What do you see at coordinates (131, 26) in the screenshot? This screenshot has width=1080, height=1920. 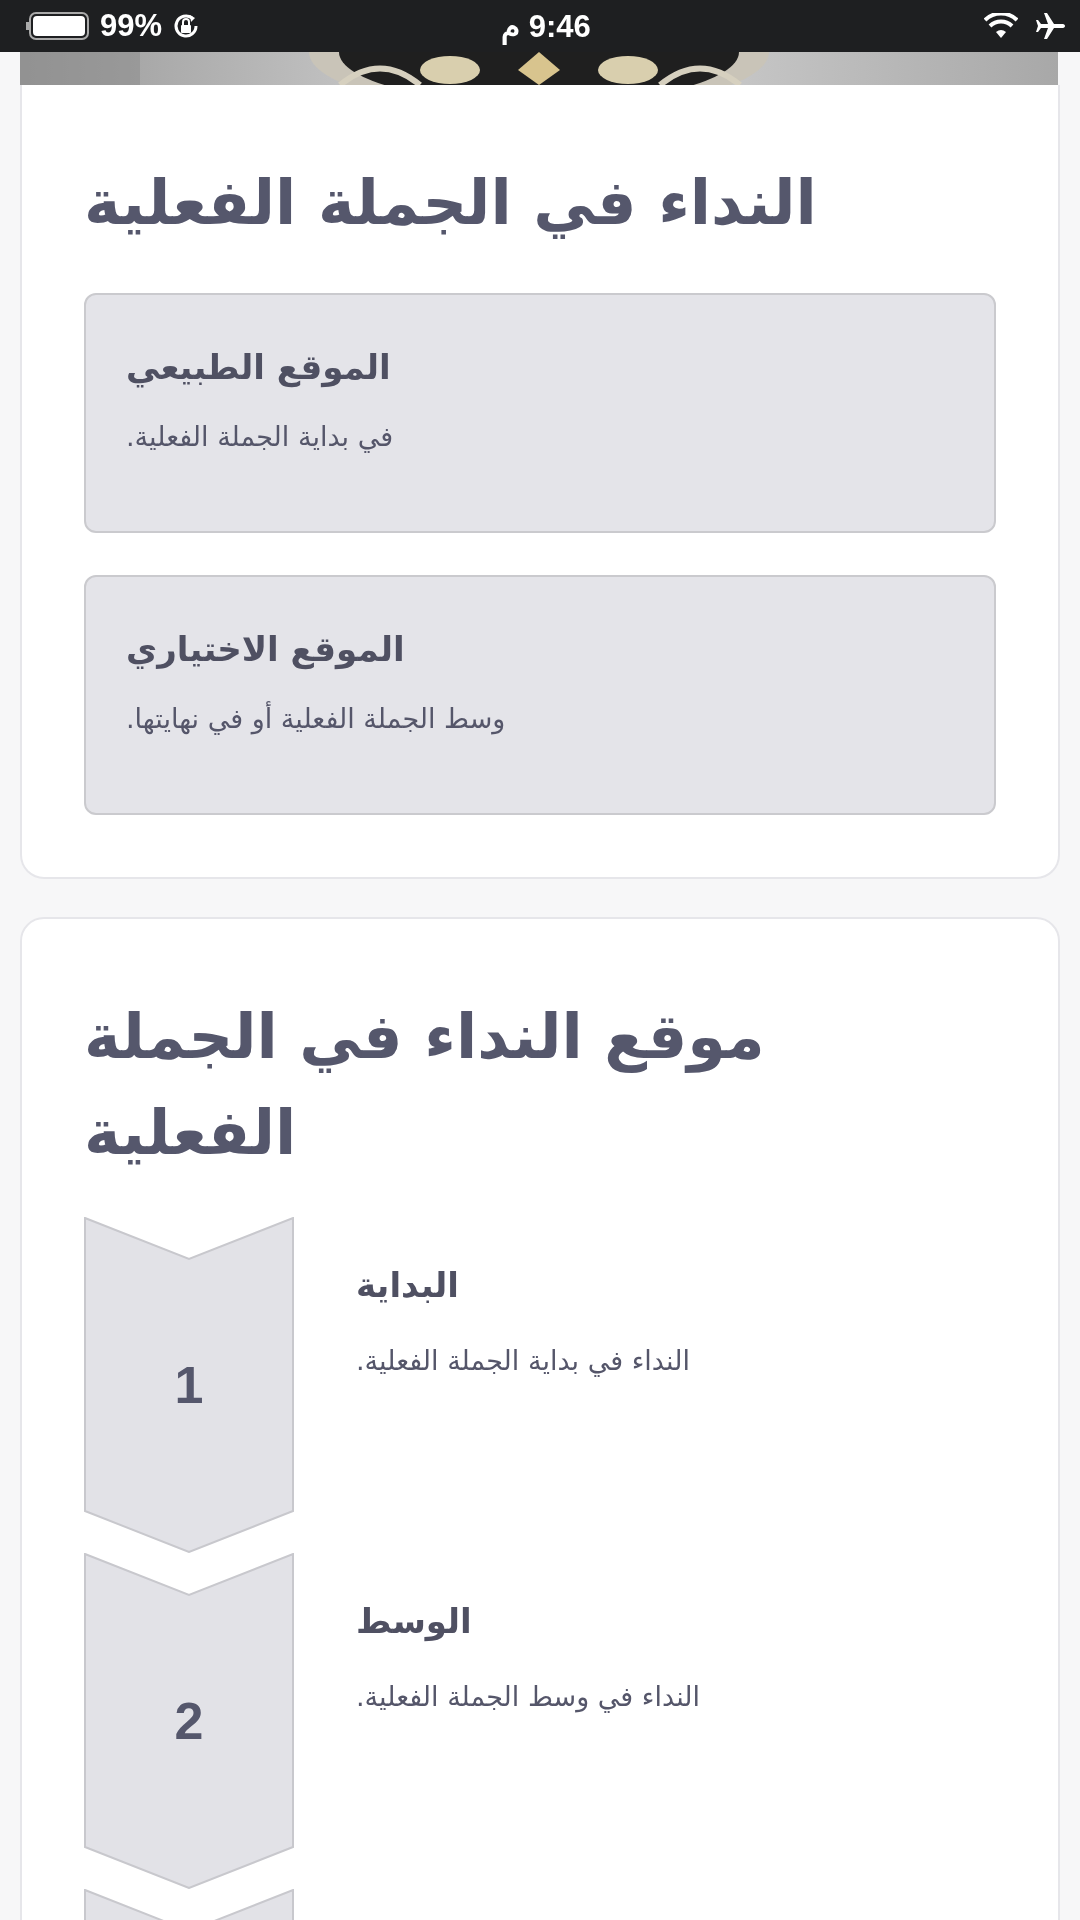 I see `battery-level: 99%` at bounding box center [131, 26].